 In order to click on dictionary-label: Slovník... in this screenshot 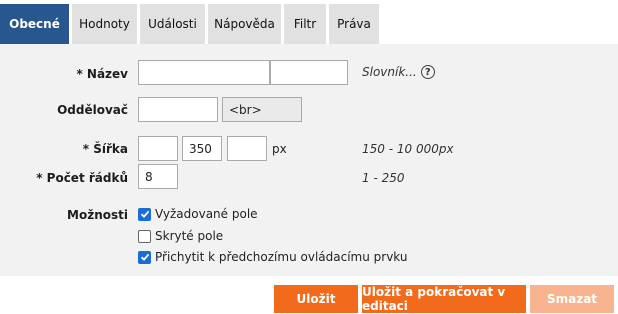, I will do `click(389, 72)`.